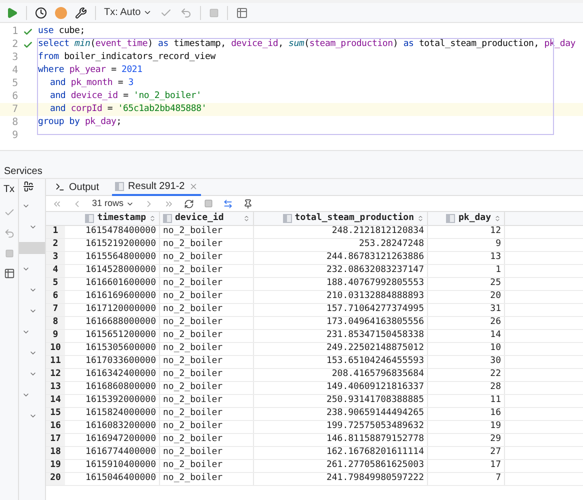  Describe the element at coordinates (227, 203) in the screenshot. I see `compare-icon` at that location.